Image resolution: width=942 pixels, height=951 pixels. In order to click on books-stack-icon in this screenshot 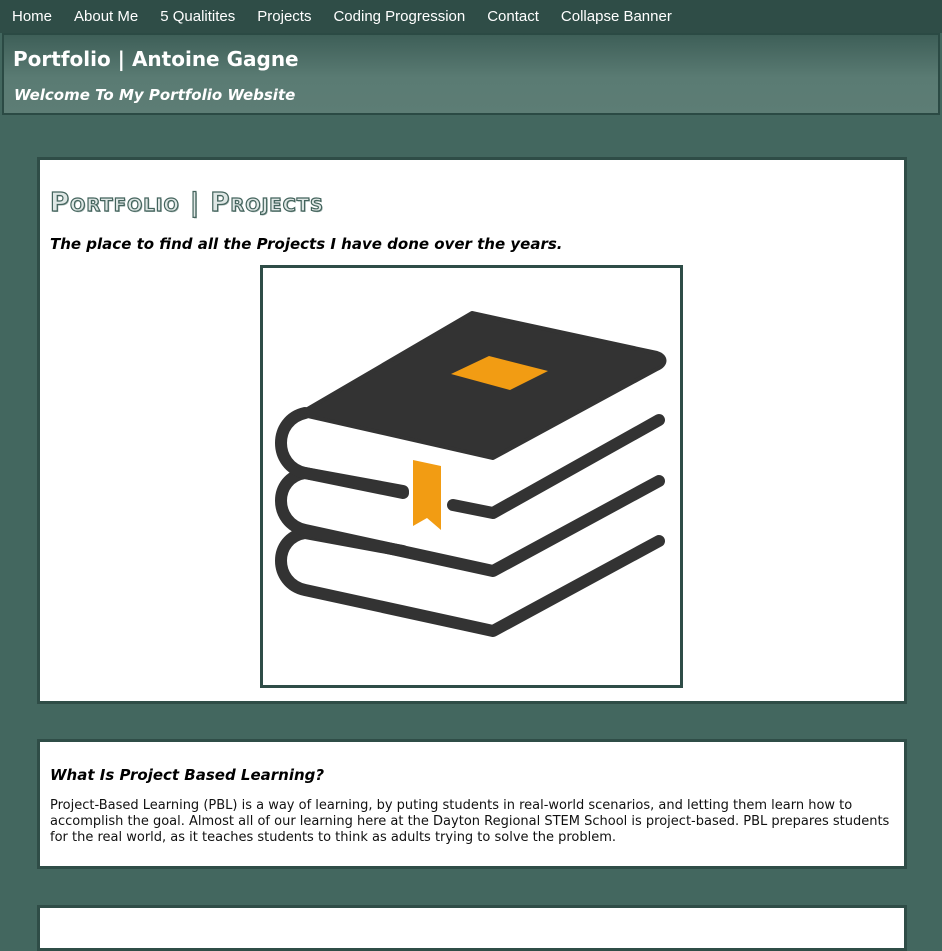, I will do `click(471, 474)`.